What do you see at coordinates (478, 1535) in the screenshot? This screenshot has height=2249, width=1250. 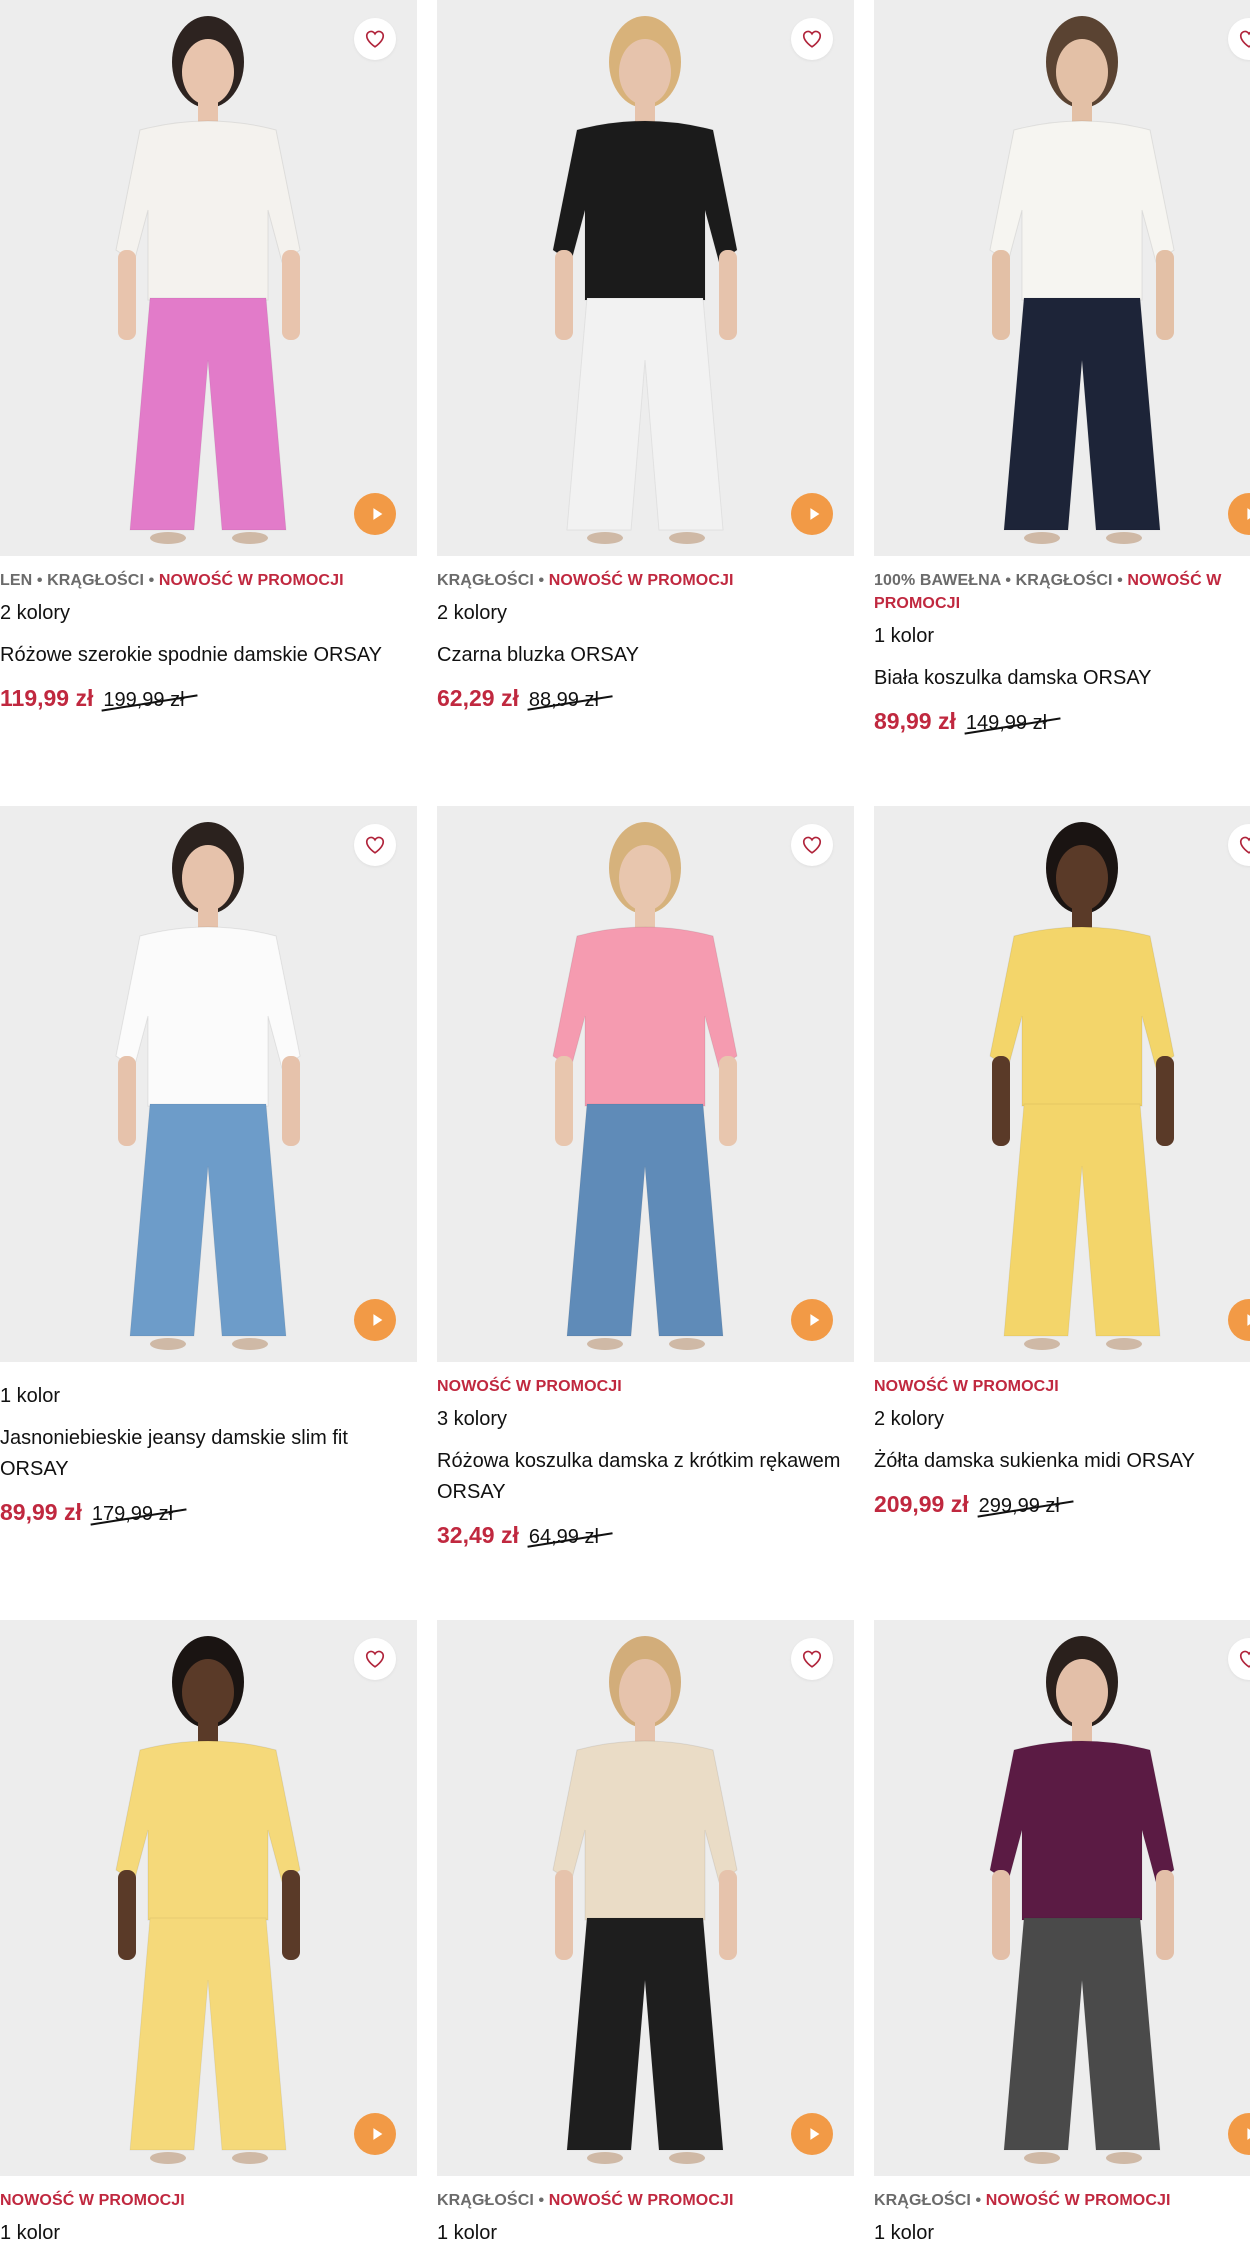 I see `sale-price: 32,49 zł` at bounding box center [478, 1535].